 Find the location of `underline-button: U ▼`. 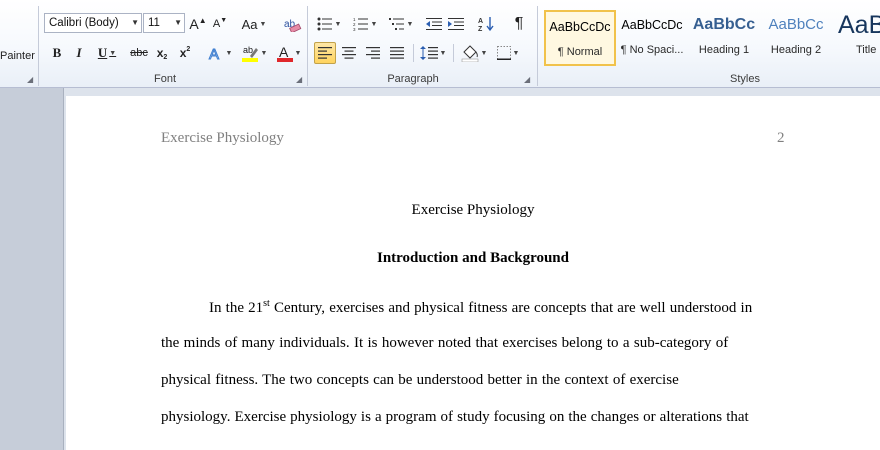

underline-button: U ▼ is located at coordinates (107, 53).